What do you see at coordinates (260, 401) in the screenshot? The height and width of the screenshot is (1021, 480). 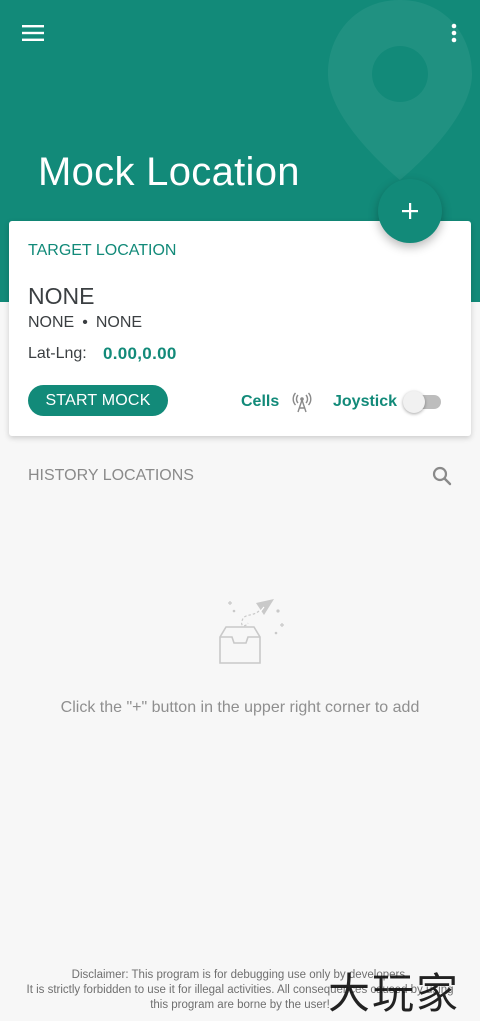 I see `cells-label: Cells` at bounding box center [260, 401].